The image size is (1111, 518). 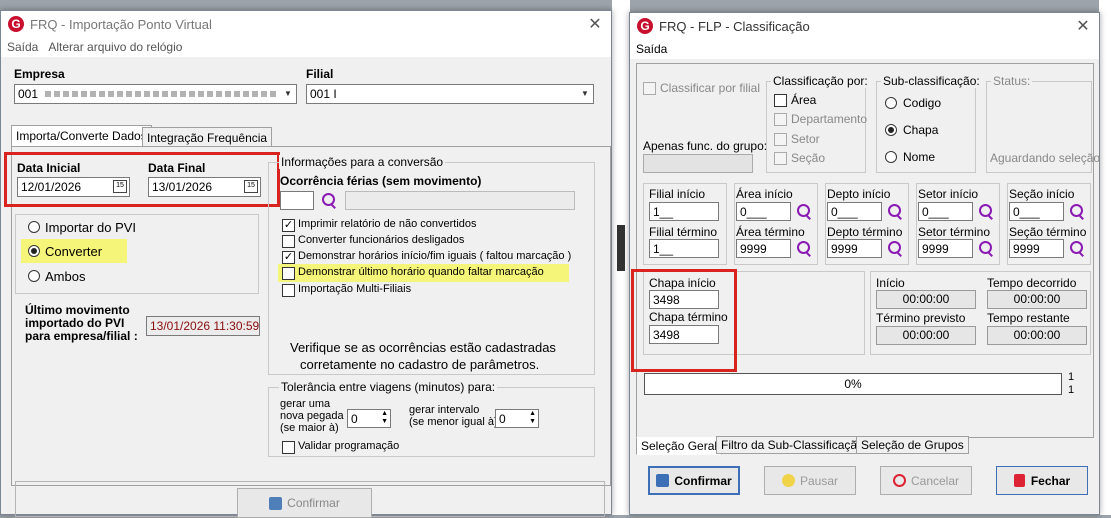 I want to click on secao-inicio-field: 0___, so click(x=1036, y=211).